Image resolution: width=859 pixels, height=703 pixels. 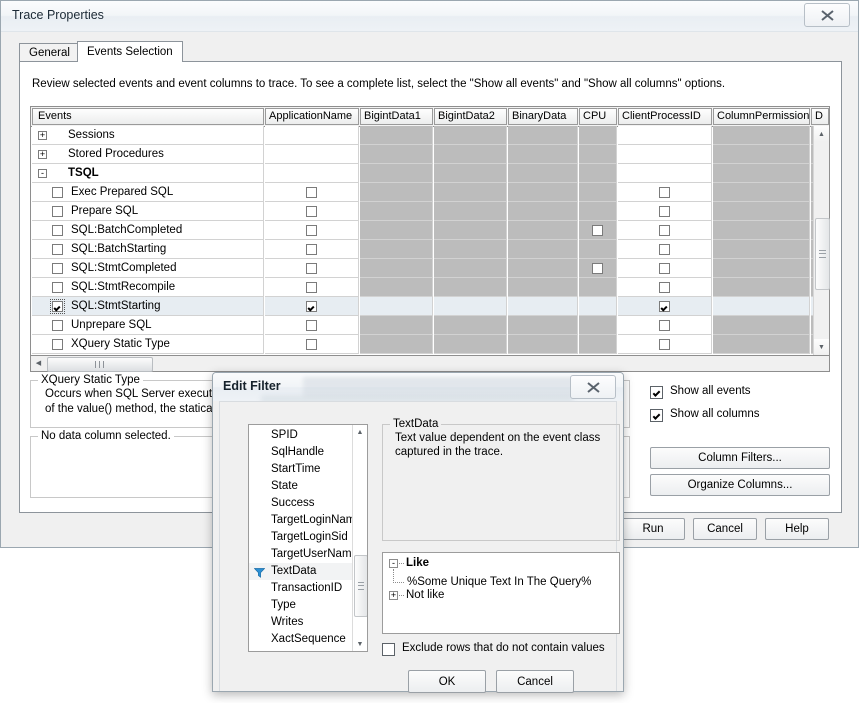 What do you see at coordinates (308, 605) in the screenshot?
I see `filter-column-item: Type` at bounding box center [308, 605].